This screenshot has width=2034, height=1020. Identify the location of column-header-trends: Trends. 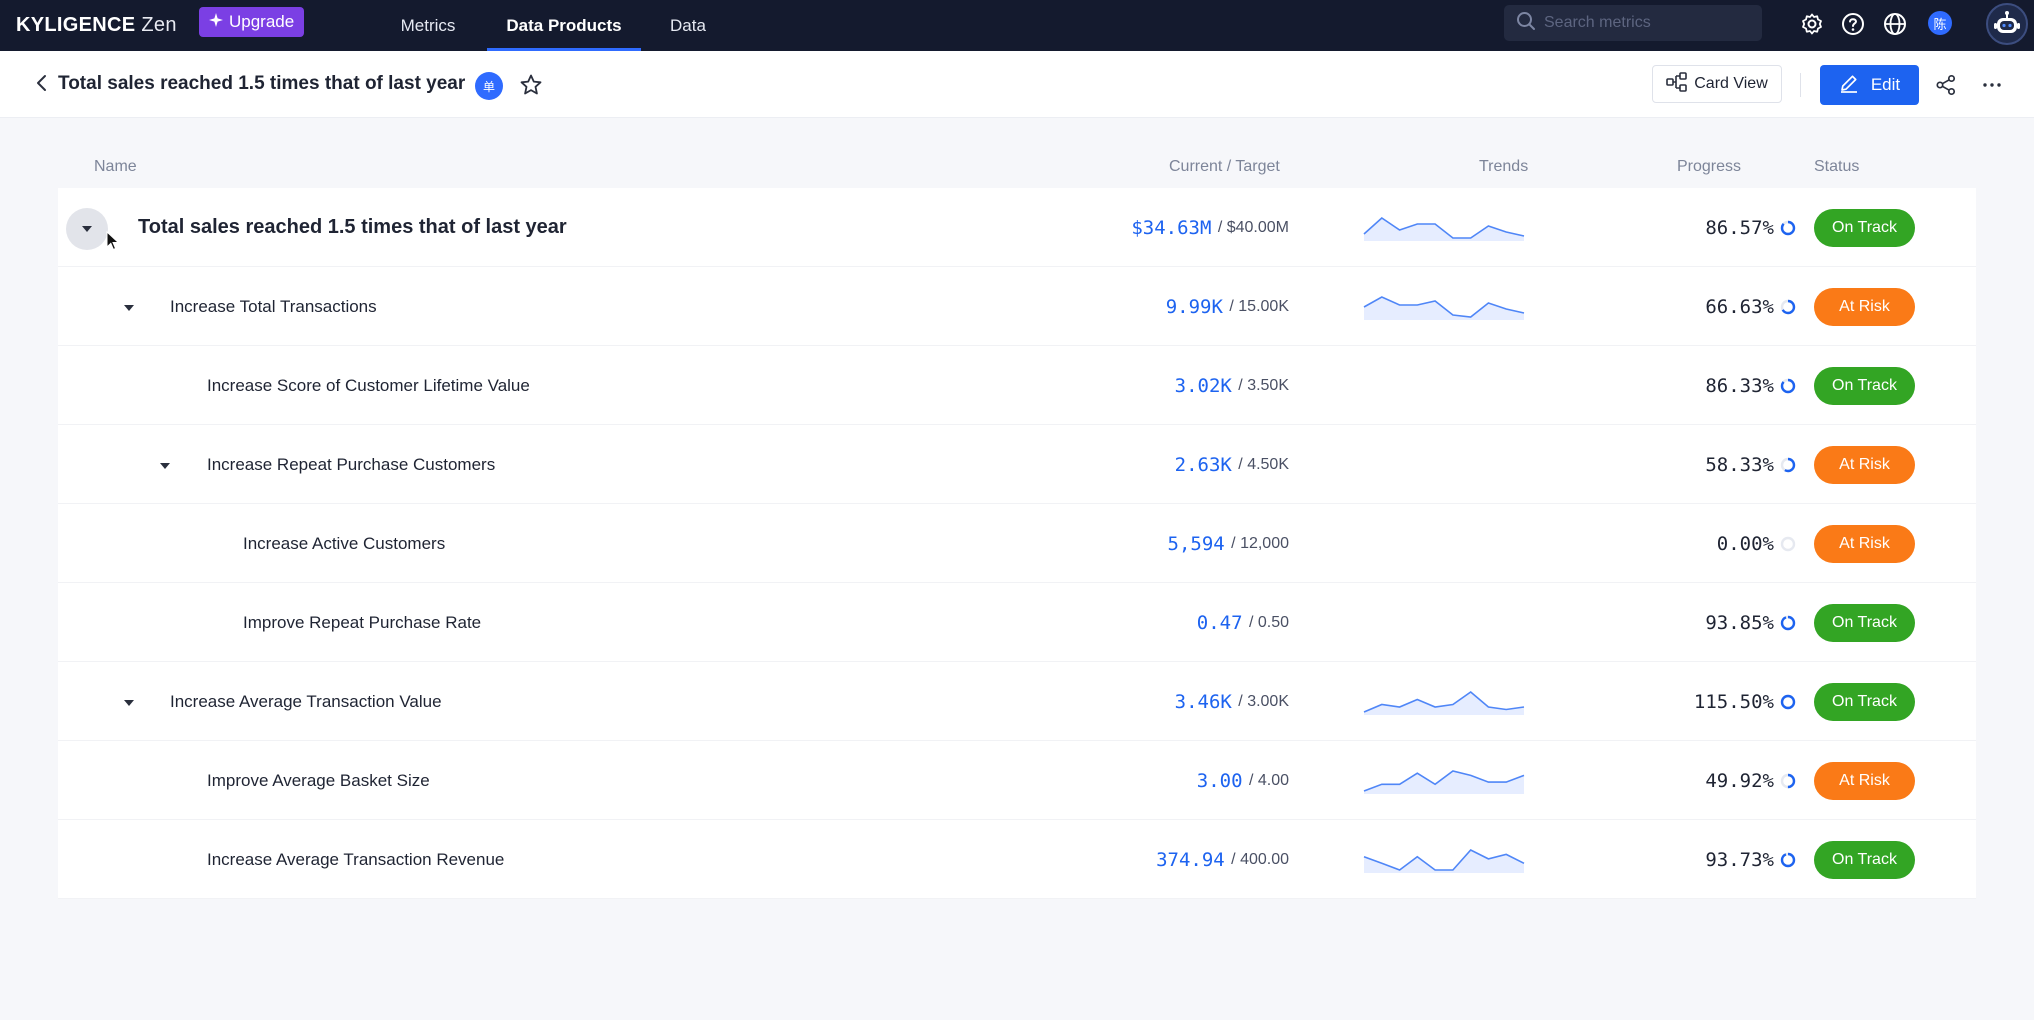
(1504, 166).